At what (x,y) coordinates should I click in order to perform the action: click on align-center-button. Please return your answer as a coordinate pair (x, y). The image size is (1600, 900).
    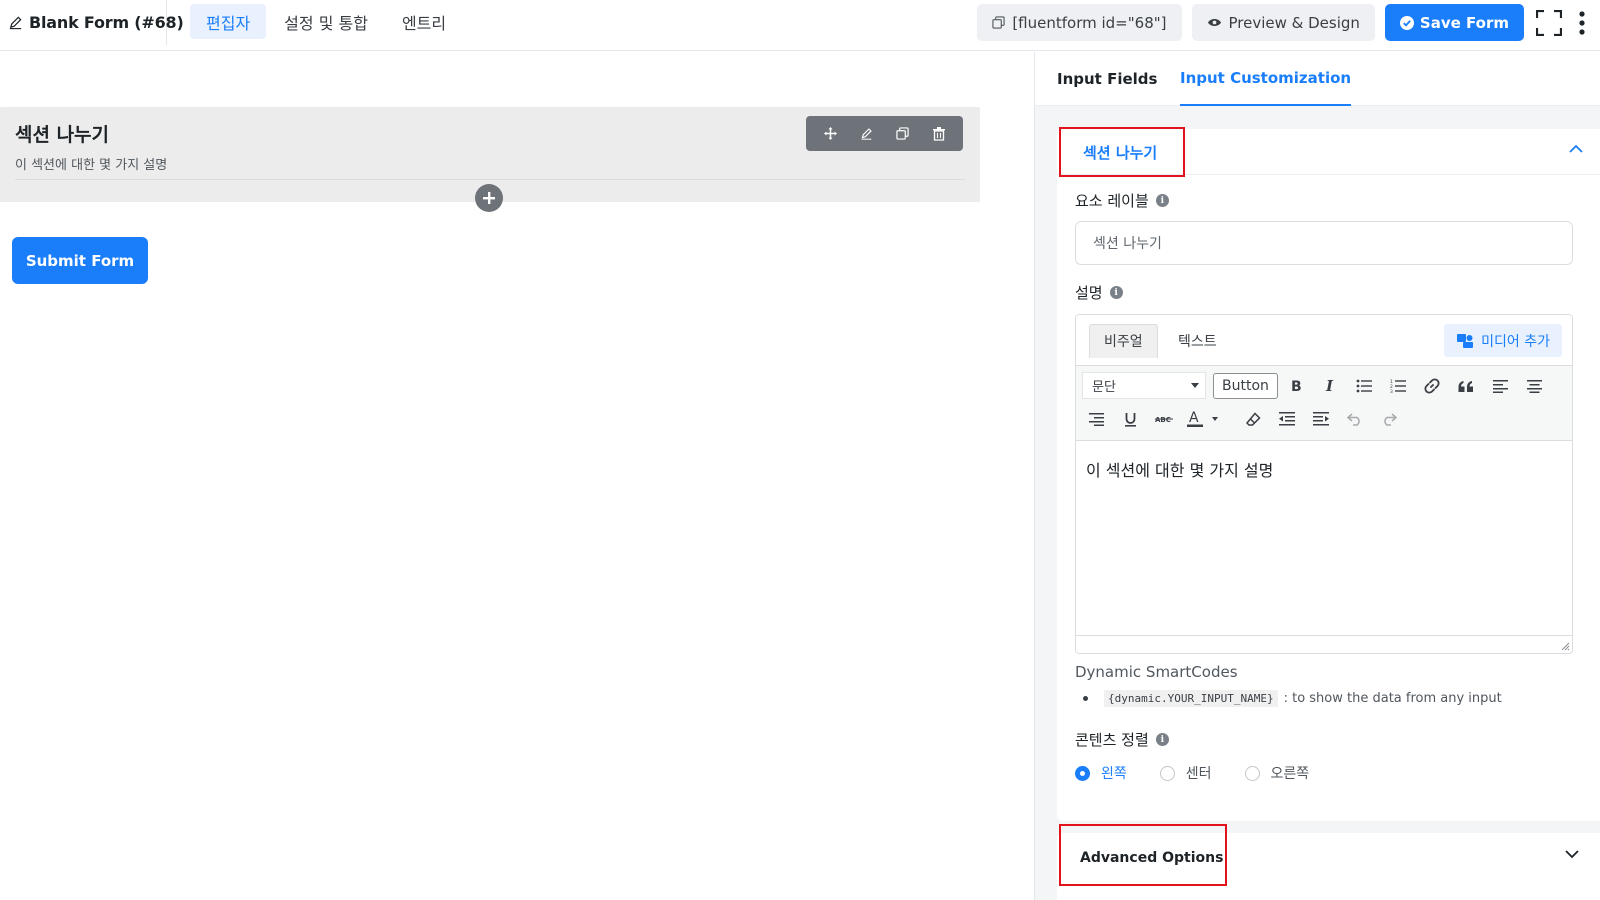
    Looking at the image, I should click on (1534, 386).